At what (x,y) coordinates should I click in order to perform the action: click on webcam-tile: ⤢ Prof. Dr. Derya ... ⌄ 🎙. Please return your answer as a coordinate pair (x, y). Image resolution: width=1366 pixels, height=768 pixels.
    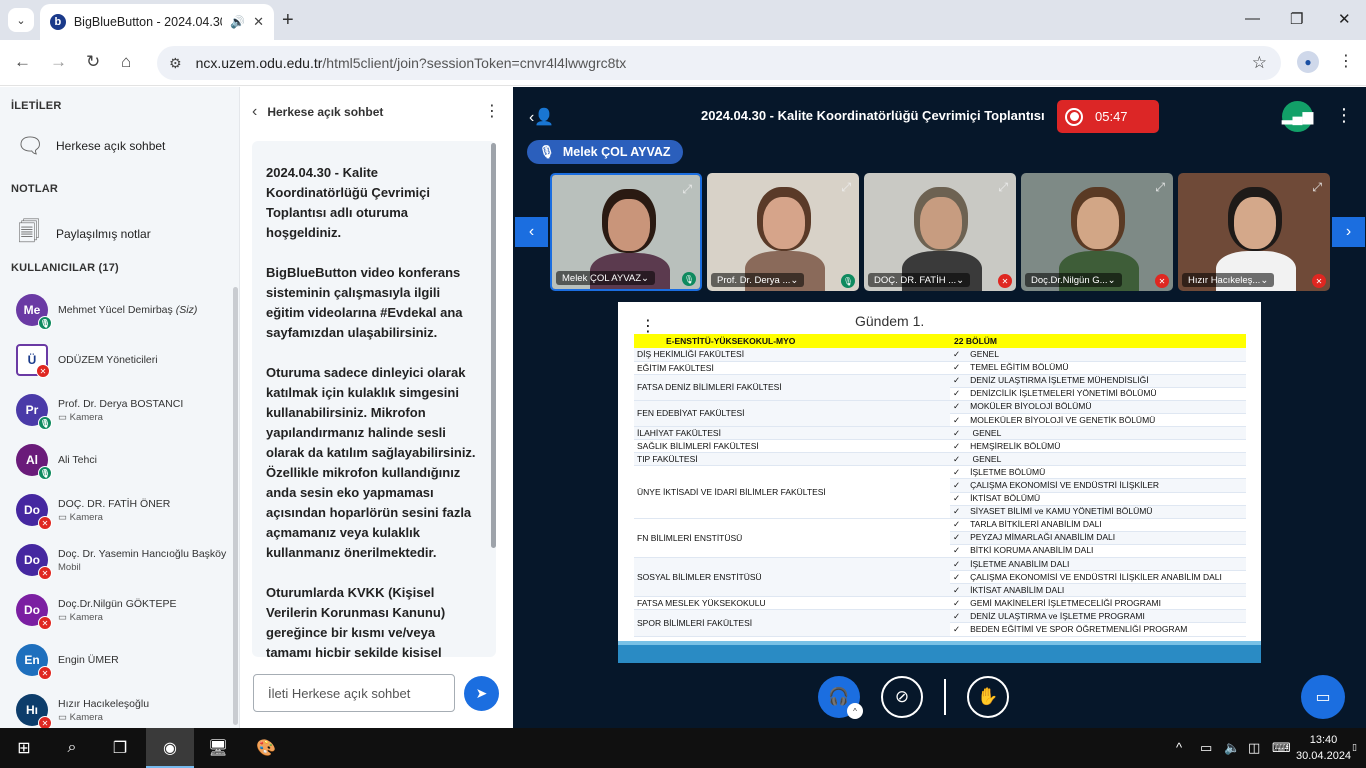
    Looking at the image, I should click on (783, 232).